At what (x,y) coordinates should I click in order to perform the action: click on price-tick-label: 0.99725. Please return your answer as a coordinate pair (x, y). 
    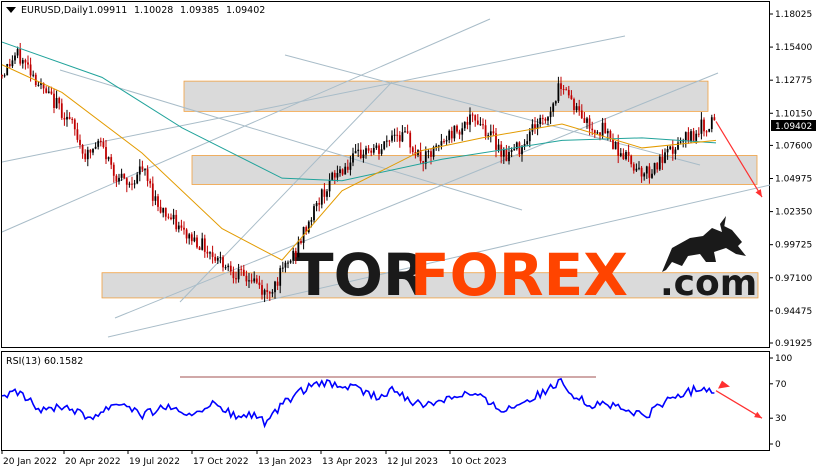
    Looking at the image, I should click on (793, 246).